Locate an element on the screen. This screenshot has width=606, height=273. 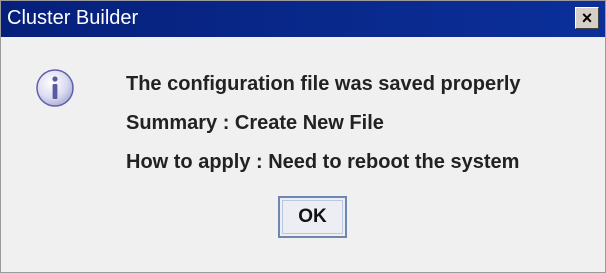
close-button: × is located at coordinates (587, 18).